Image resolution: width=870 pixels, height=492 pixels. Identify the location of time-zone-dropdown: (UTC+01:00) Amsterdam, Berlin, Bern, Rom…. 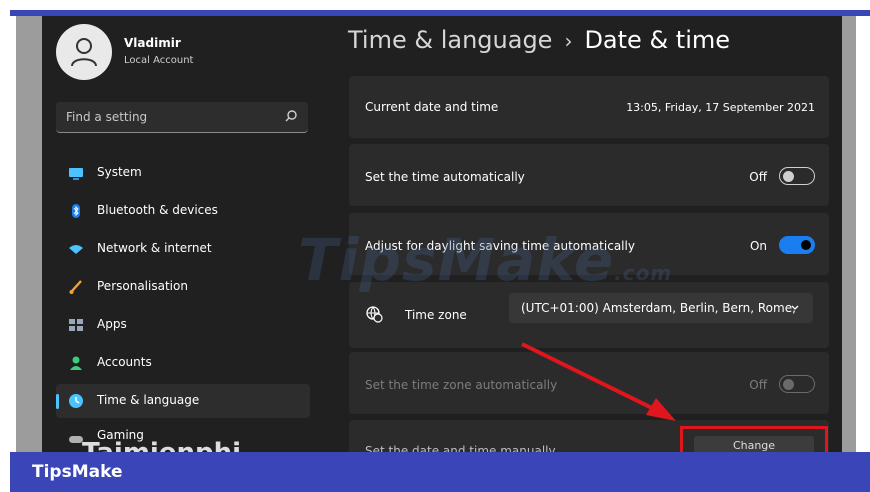
(661, 308).